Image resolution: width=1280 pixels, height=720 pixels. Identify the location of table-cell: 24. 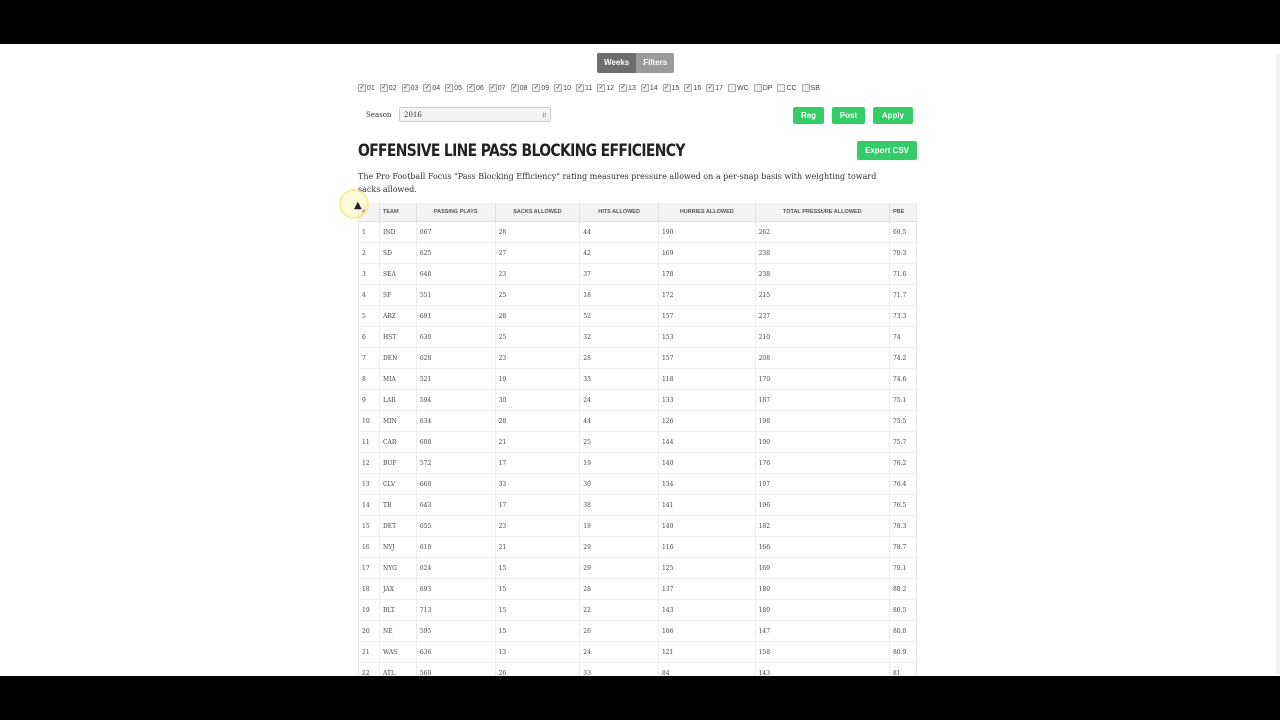
(619, 400).